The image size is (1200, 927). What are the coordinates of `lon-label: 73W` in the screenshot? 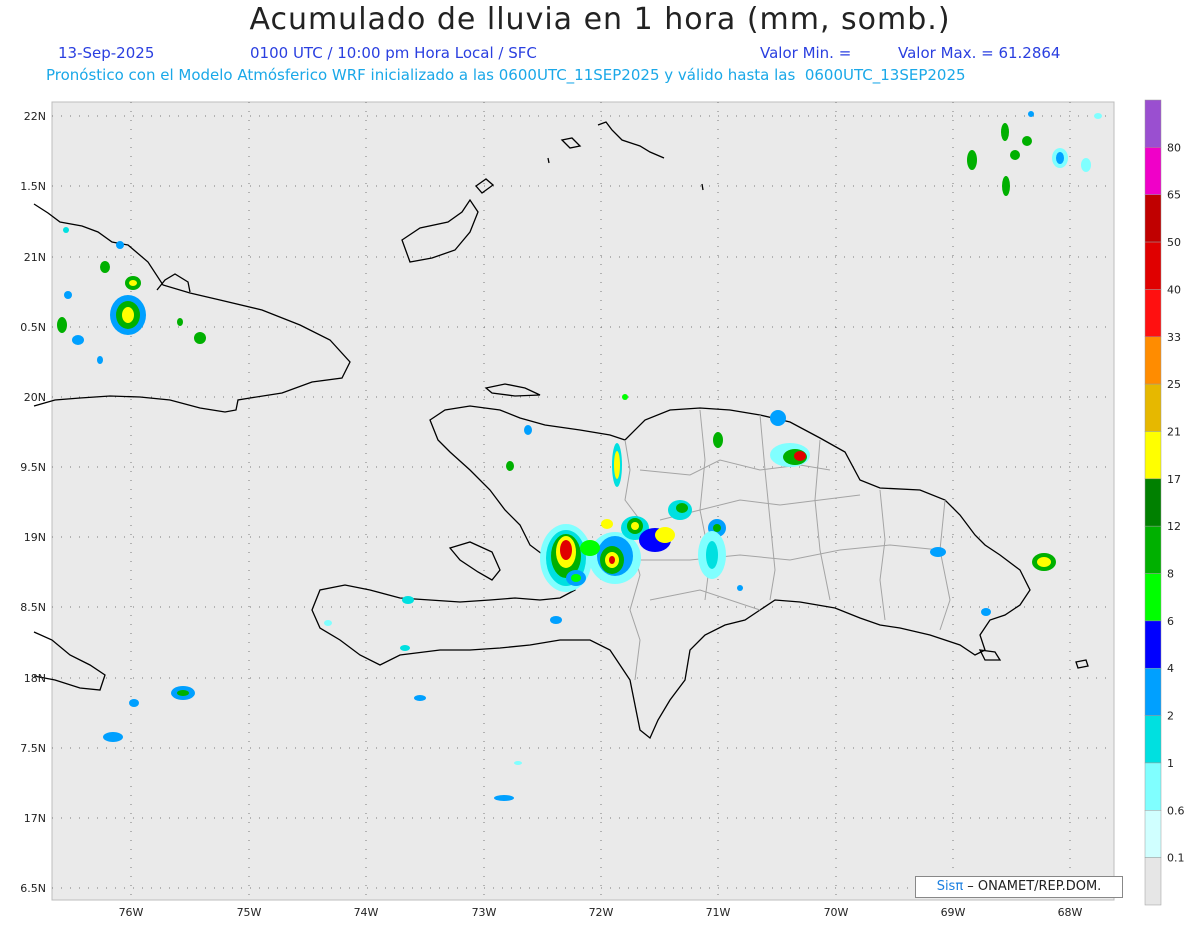 It's located at (484, 912).